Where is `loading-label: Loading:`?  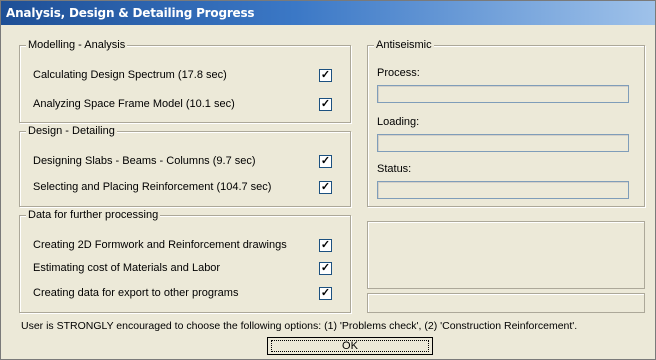 loading-label: Loading: is located at coordinates (398, 122).